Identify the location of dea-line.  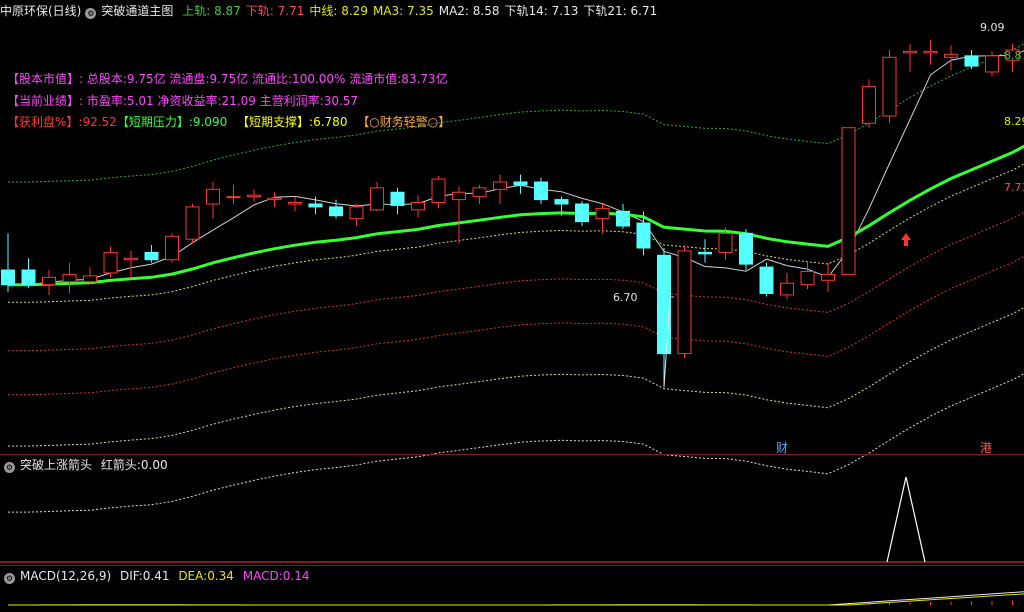
(516, 599).